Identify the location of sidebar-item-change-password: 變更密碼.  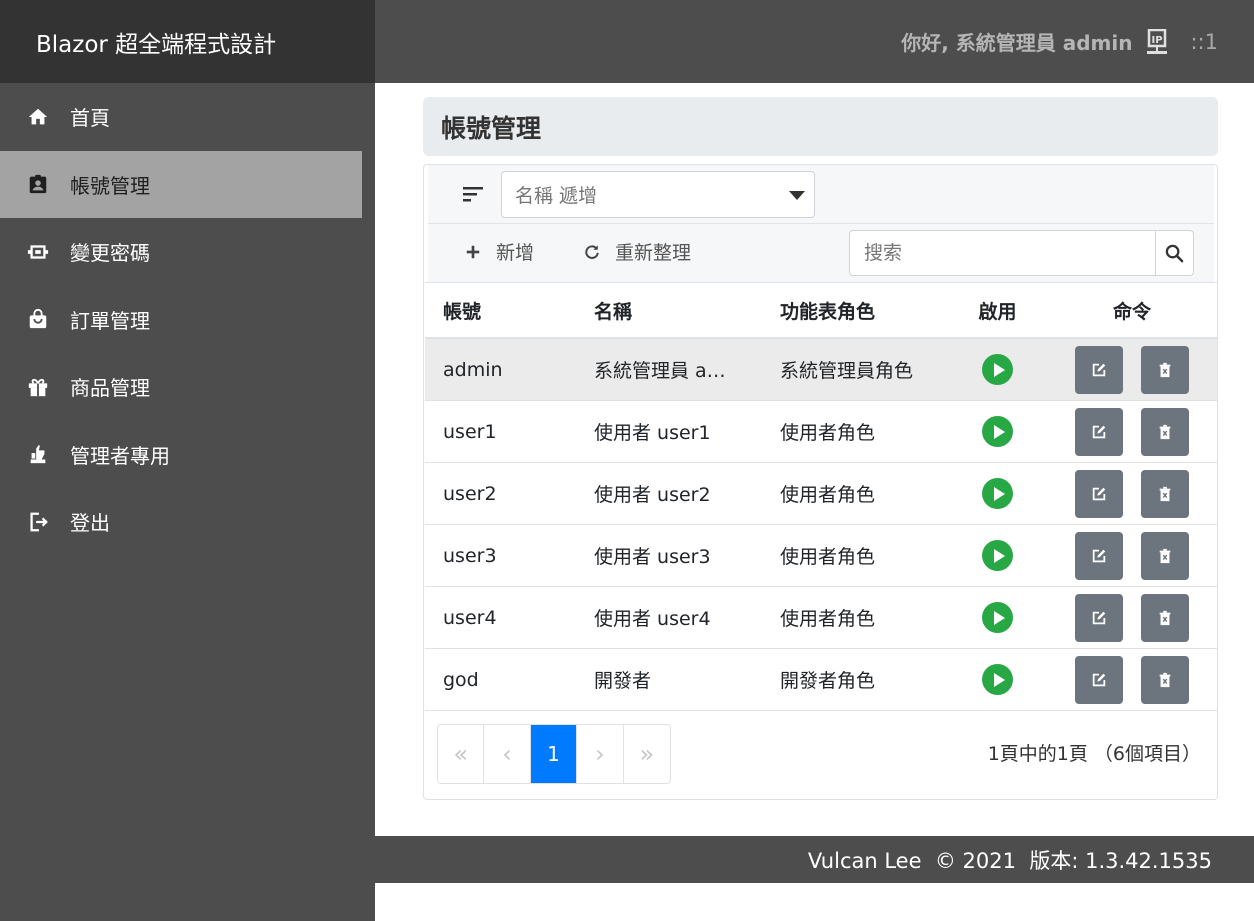
(187, 252).